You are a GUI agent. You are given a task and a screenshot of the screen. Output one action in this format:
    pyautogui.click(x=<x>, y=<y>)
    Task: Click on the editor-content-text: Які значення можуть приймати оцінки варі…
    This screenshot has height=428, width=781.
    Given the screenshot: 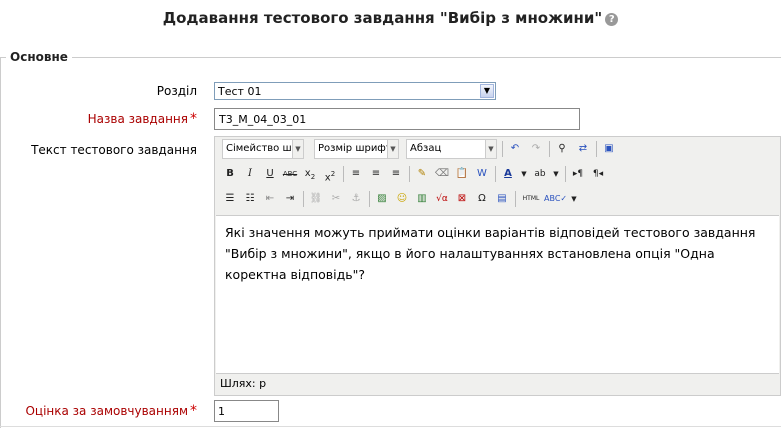 What is the action you would take?
    pyautogui.click(x=490, y=253)
    